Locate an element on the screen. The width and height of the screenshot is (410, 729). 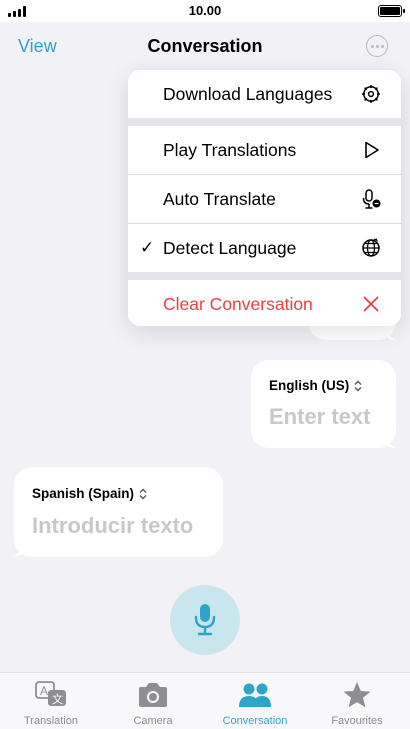
menu-item-detect-language: ✓ Detect Language is located at coordinates (264, 248).